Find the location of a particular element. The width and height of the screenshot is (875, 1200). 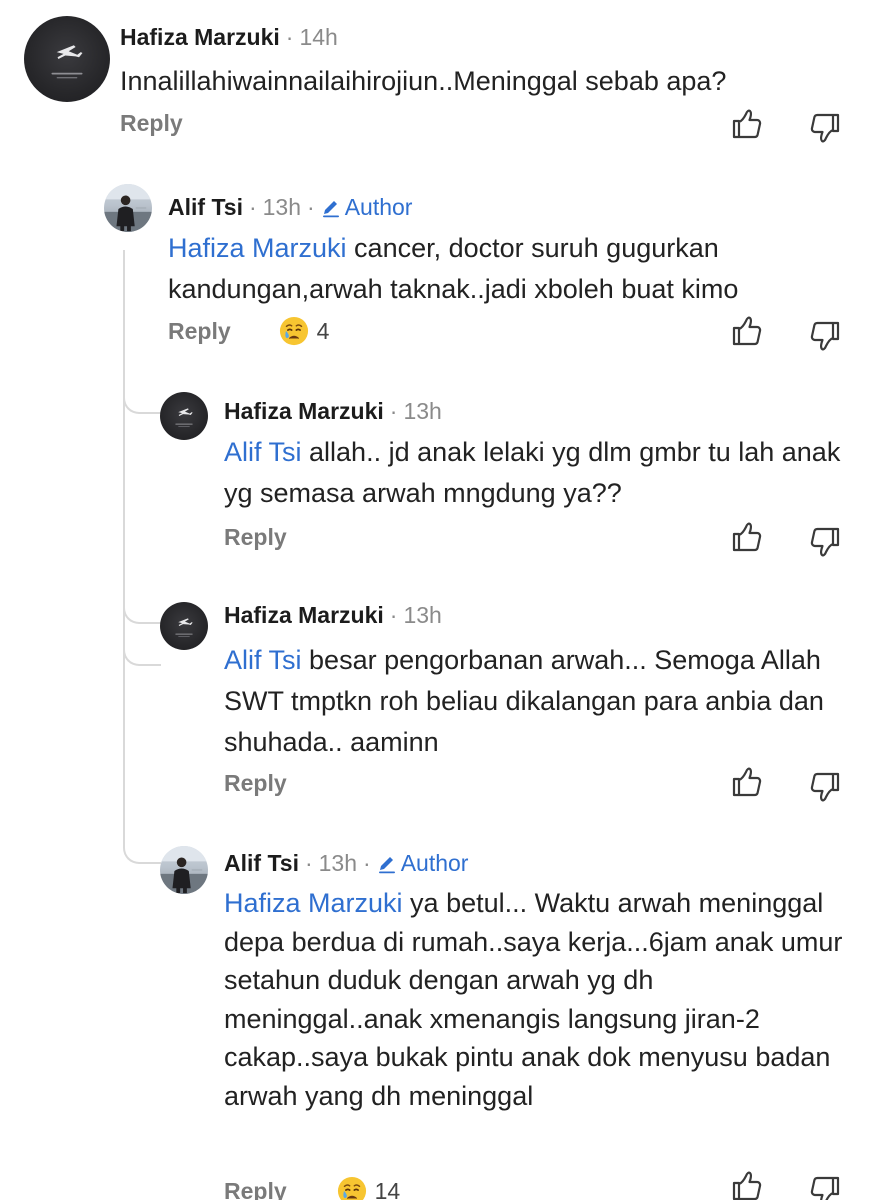

comment-actions: Reply 4 is located at coordinates (248, 331).